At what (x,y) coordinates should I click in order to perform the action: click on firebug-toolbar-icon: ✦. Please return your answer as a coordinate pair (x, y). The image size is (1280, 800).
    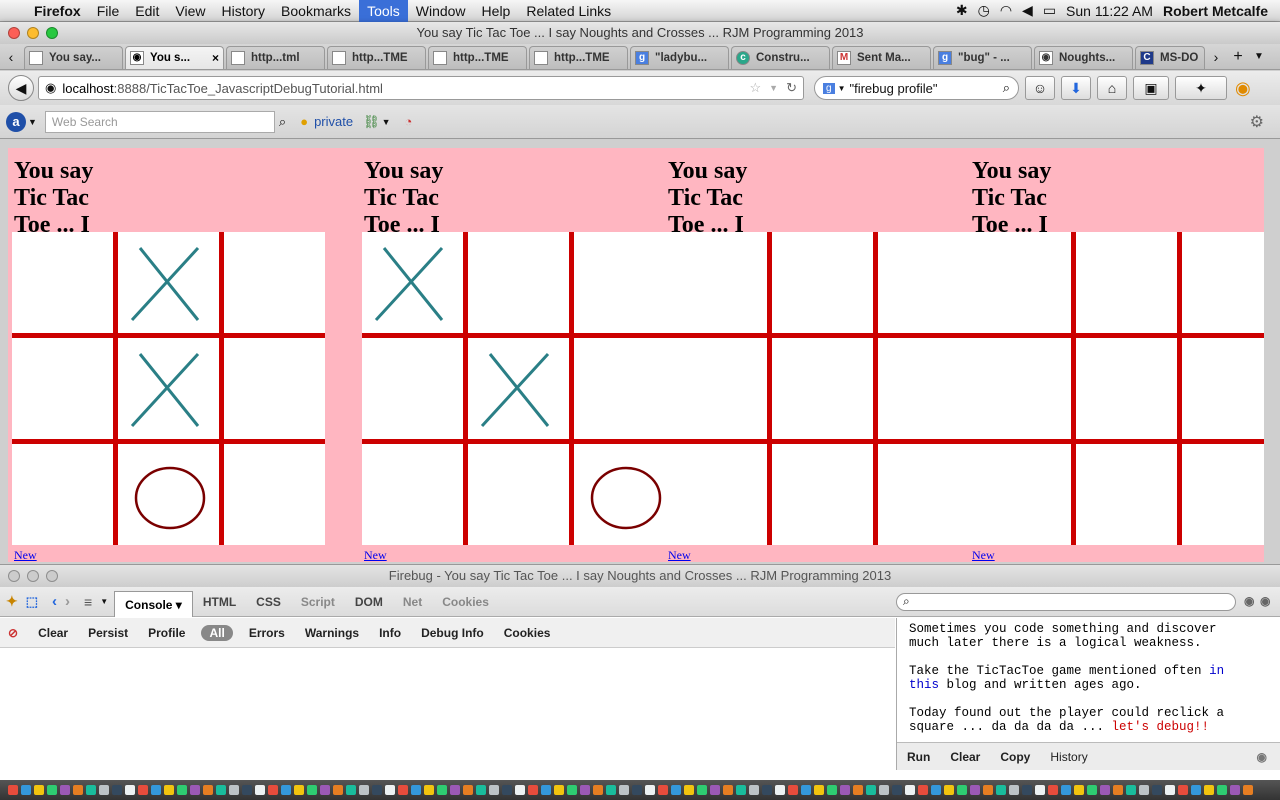
    Looking at the image, I should click on (1201, 88).